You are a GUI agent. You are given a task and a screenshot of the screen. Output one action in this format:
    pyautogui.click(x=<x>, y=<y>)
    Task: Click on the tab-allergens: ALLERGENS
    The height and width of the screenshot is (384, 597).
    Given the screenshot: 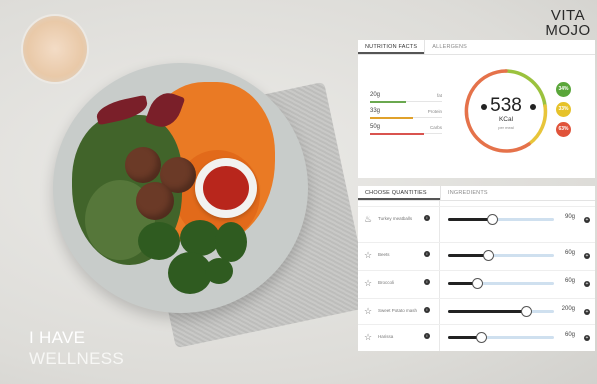 What is the action you would take?
    pyautogui.click(x=449, y=47)
    